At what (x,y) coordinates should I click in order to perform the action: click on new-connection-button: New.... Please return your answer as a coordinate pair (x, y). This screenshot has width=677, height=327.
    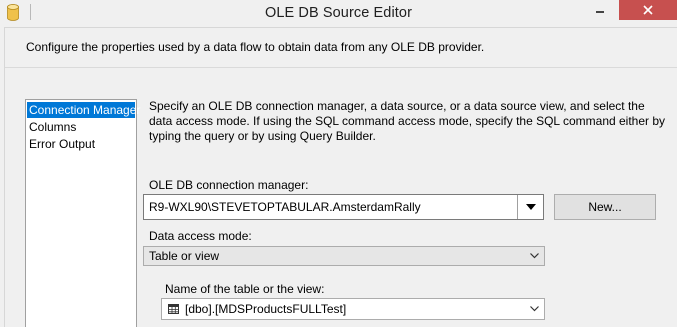
    Looking at the image, I should click on (605, 207).